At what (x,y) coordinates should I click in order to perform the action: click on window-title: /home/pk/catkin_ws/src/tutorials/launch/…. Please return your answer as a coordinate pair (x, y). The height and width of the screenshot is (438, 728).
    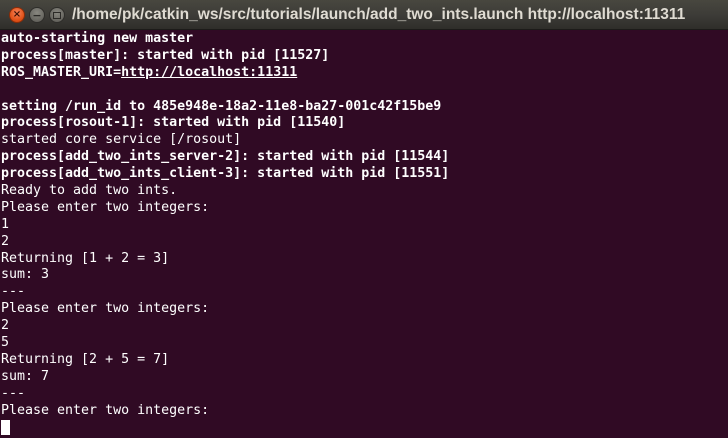
    Looking at the image, I should click on (379, 14).